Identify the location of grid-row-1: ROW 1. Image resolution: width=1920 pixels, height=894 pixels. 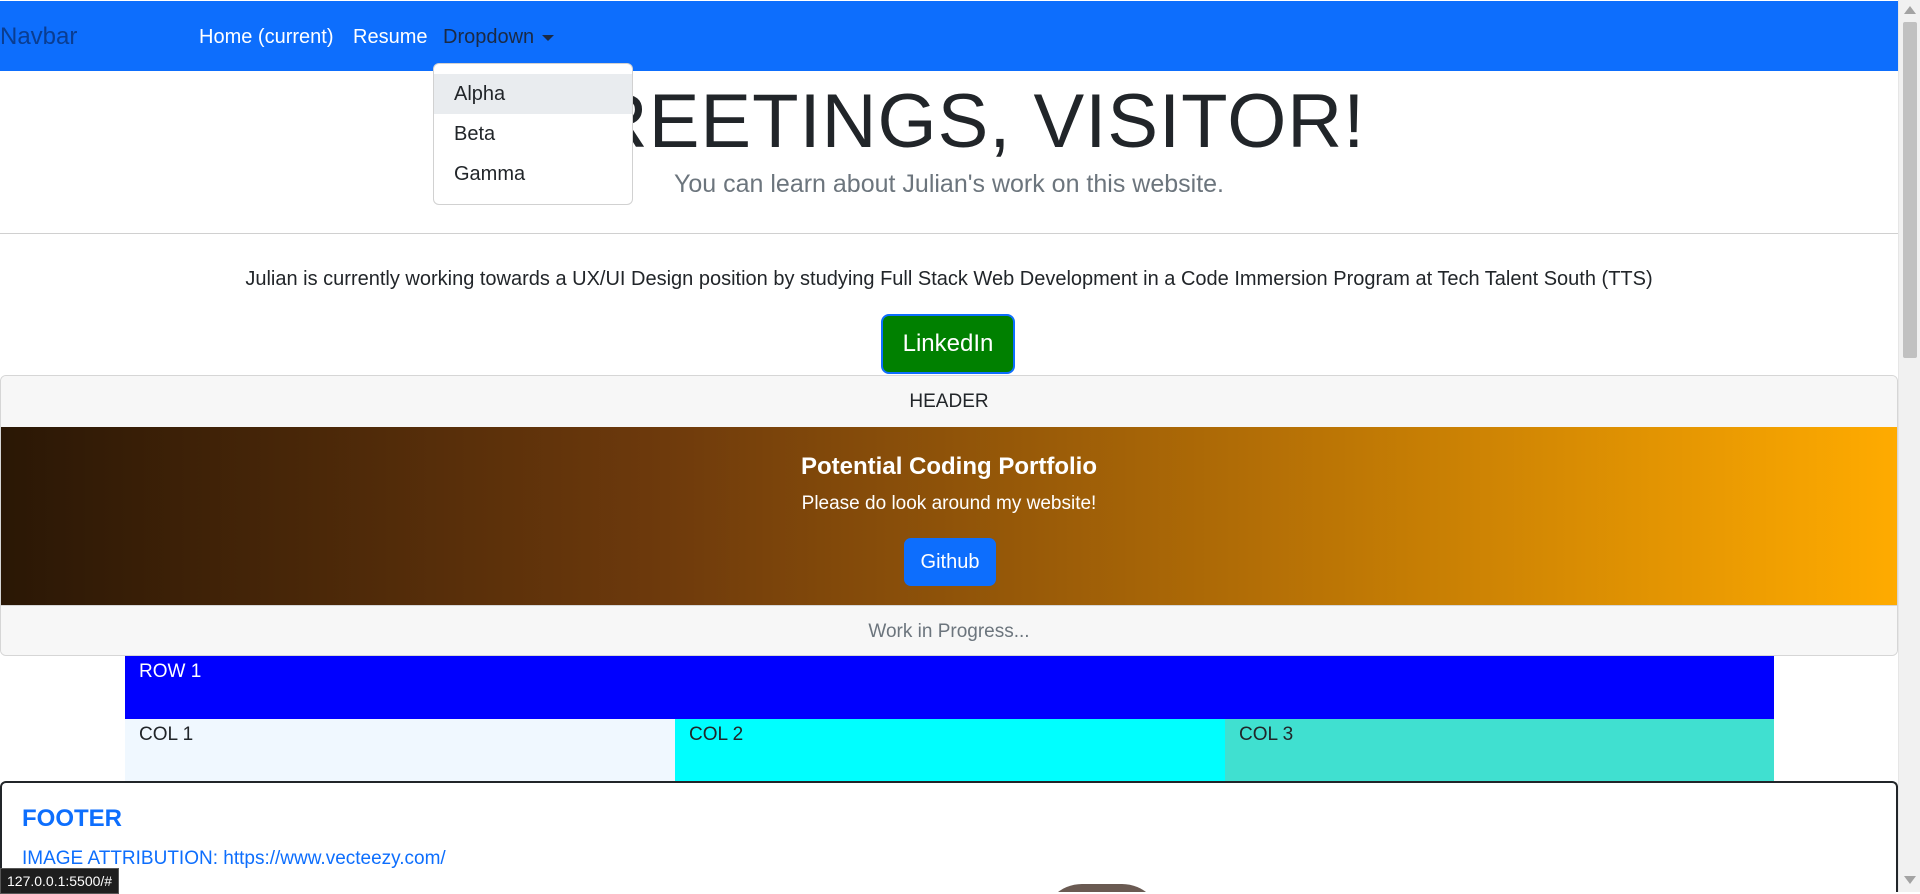
(949, 687).